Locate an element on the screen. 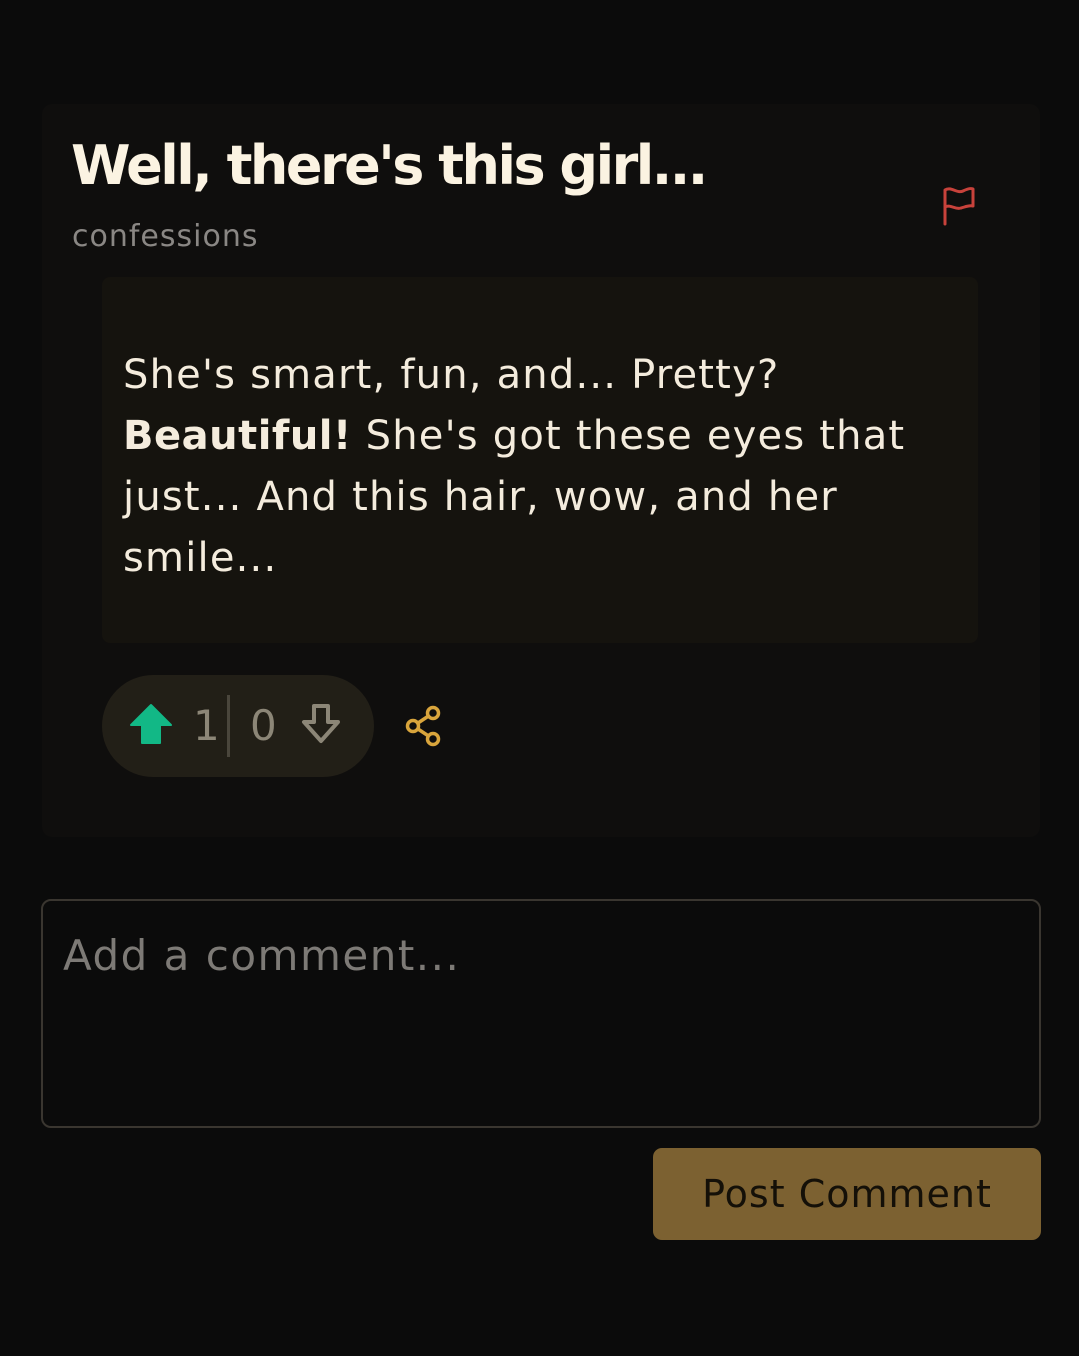  downvote-count: 0 is located at coordinates (263, 725).